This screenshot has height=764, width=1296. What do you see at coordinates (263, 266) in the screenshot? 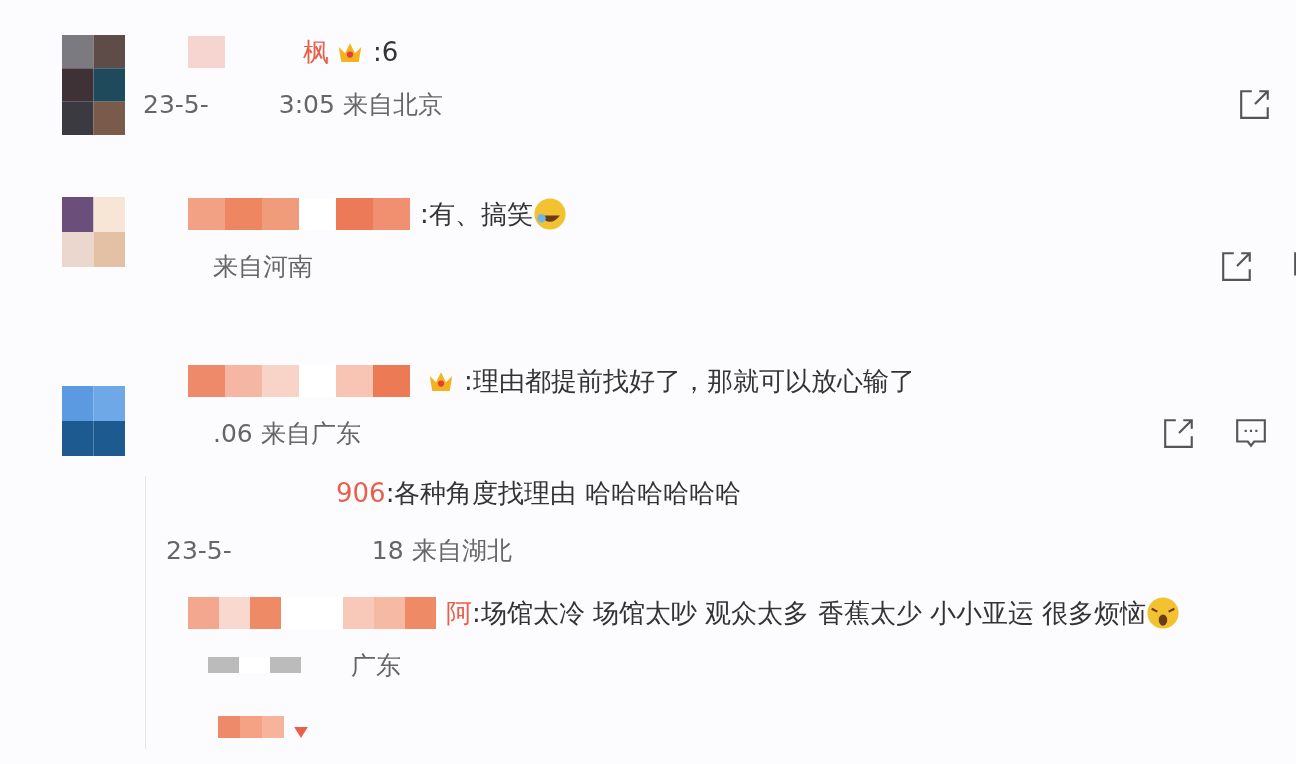
I see `comment-time: 来自河南` at bounding box center [263, 266].